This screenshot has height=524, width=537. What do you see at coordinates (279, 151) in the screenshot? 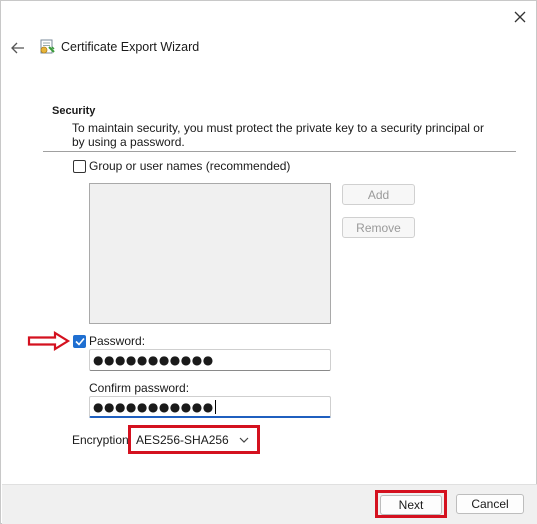
I see `separator` at bounding box center [279, 151].